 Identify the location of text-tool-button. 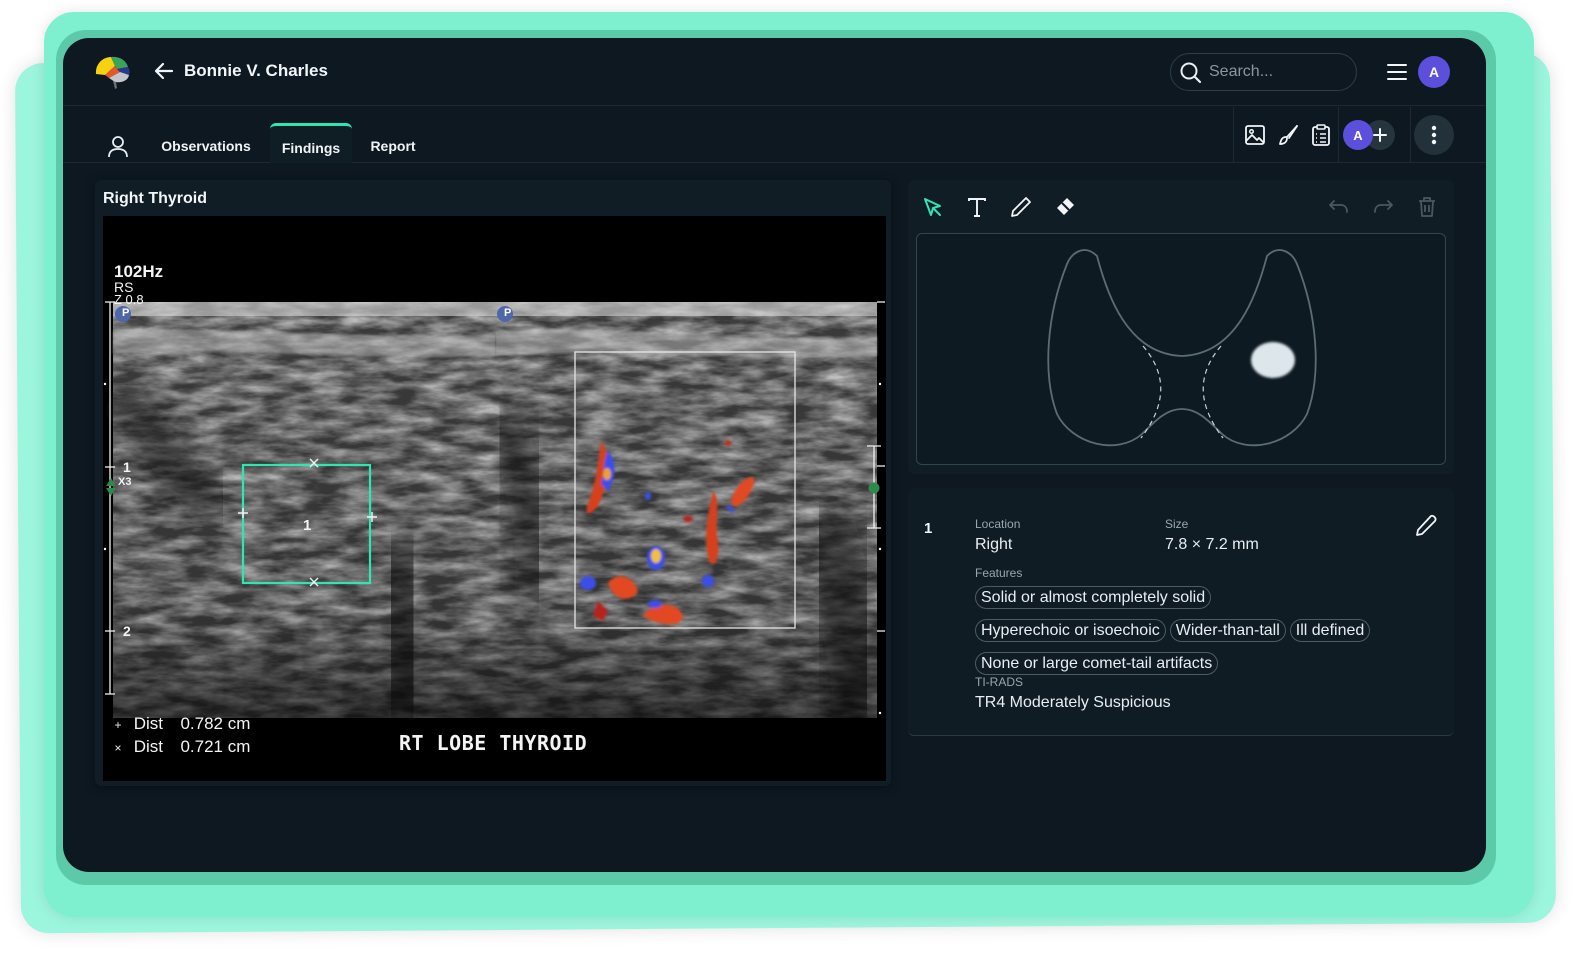
(977, 207).